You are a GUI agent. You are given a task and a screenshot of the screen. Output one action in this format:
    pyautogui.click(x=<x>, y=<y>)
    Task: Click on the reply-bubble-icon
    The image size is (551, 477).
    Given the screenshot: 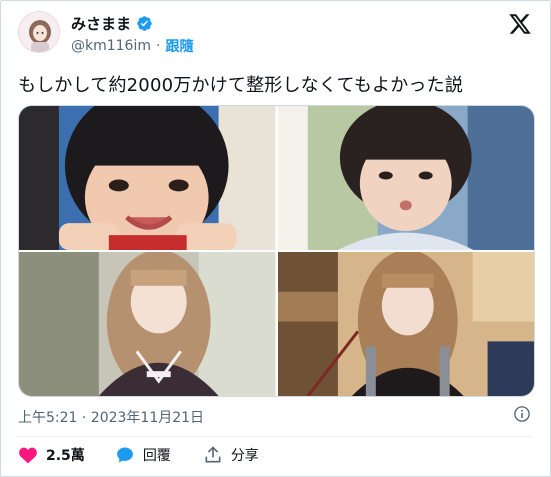 What is the action you would take?
    pyautogui.click(x=124, y=455)
    